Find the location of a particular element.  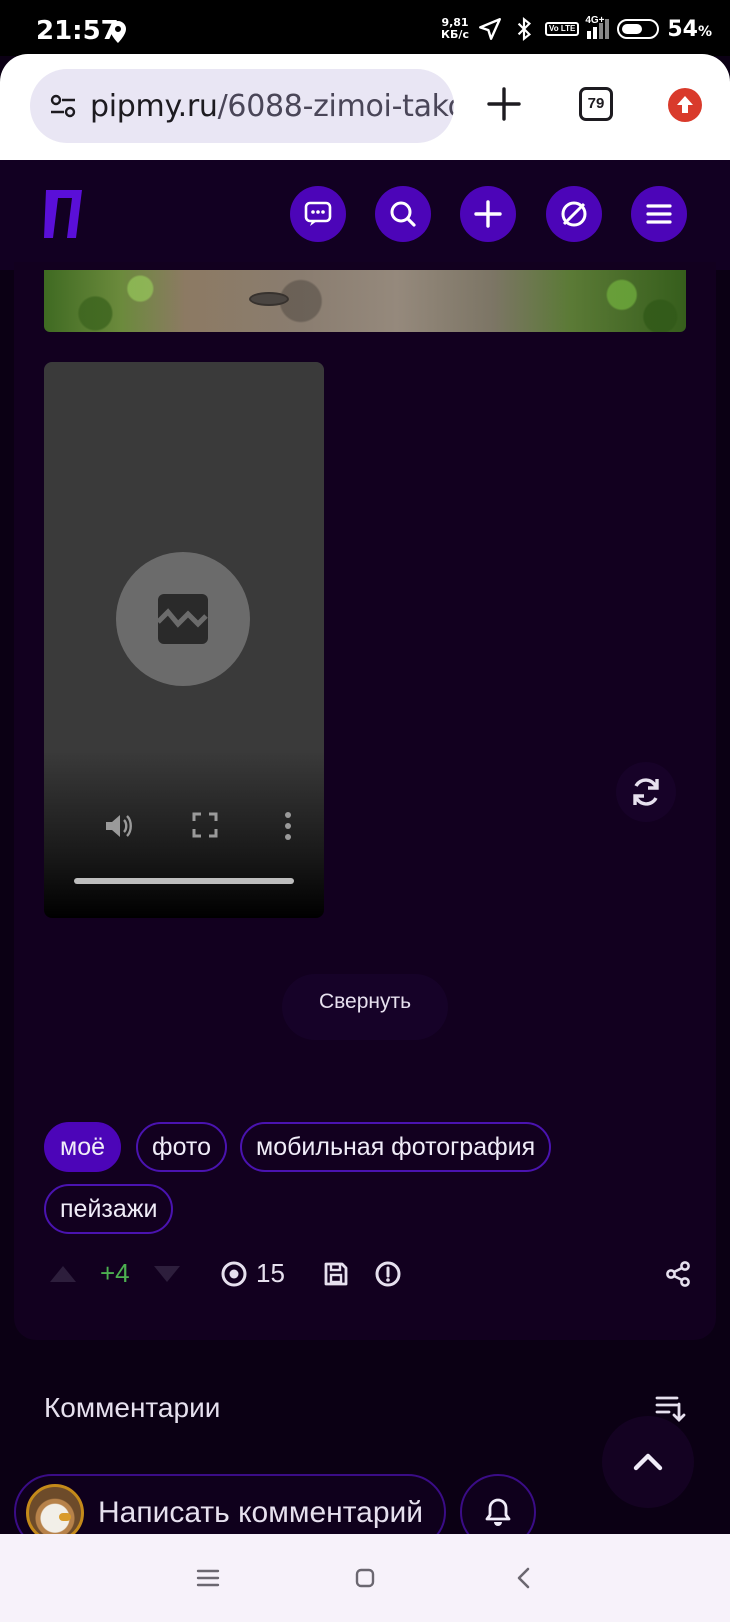

save-icon is located at coordinates (336, 1274).